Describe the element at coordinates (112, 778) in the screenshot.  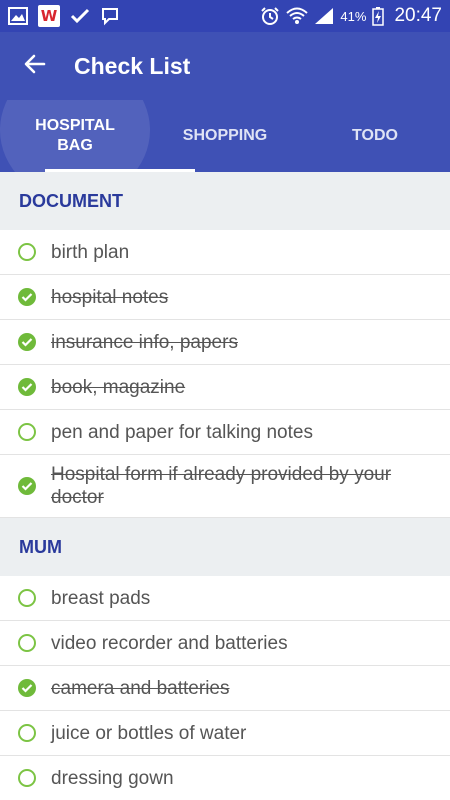
I see `item-text: dressing gown` at that location.